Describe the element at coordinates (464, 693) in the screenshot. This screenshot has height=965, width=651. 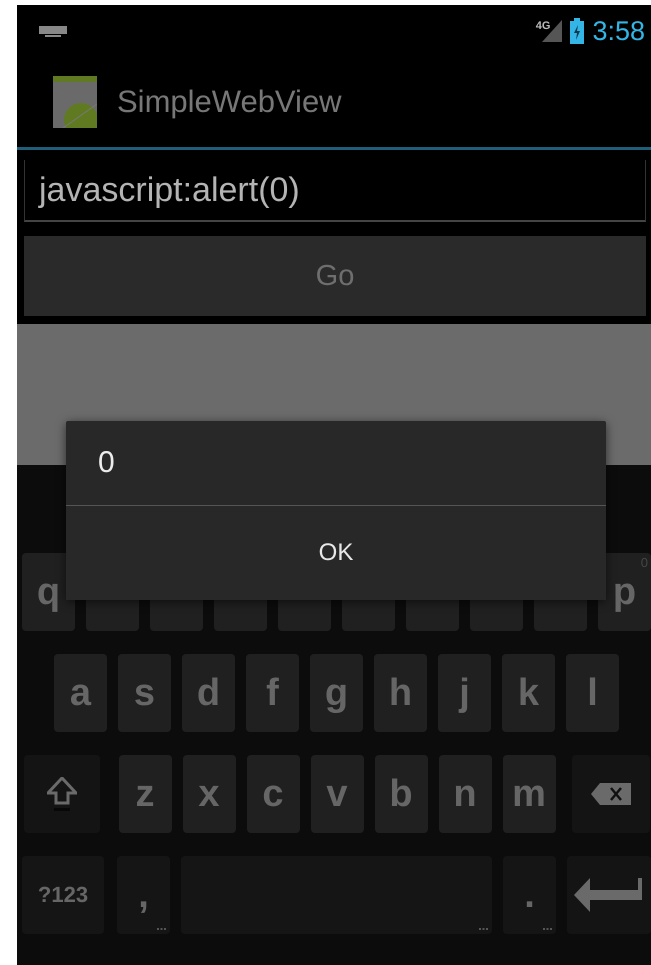
I see `key: j` at that location.